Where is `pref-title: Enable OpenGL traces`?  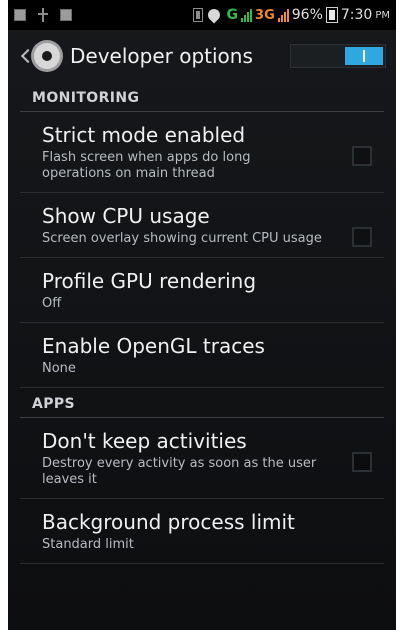
pref-title: Enable OpenGL traces is located at coordinates (153, 346).